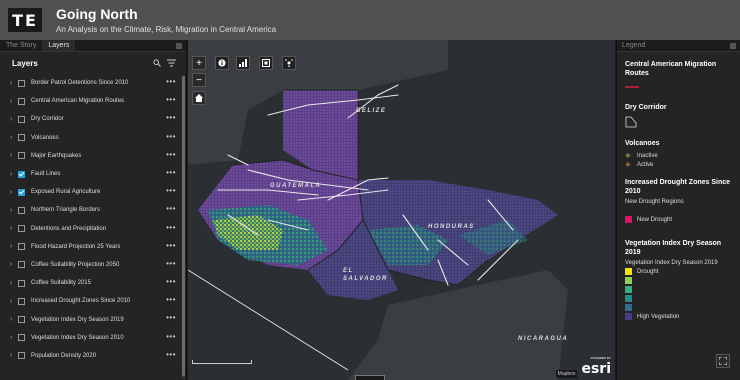 This screenshot has height=380, width=740. What do you see at coordinates (199, 63) in the screenshot?
I see `zoom-in-button: +` at bounding box center [199, 63].